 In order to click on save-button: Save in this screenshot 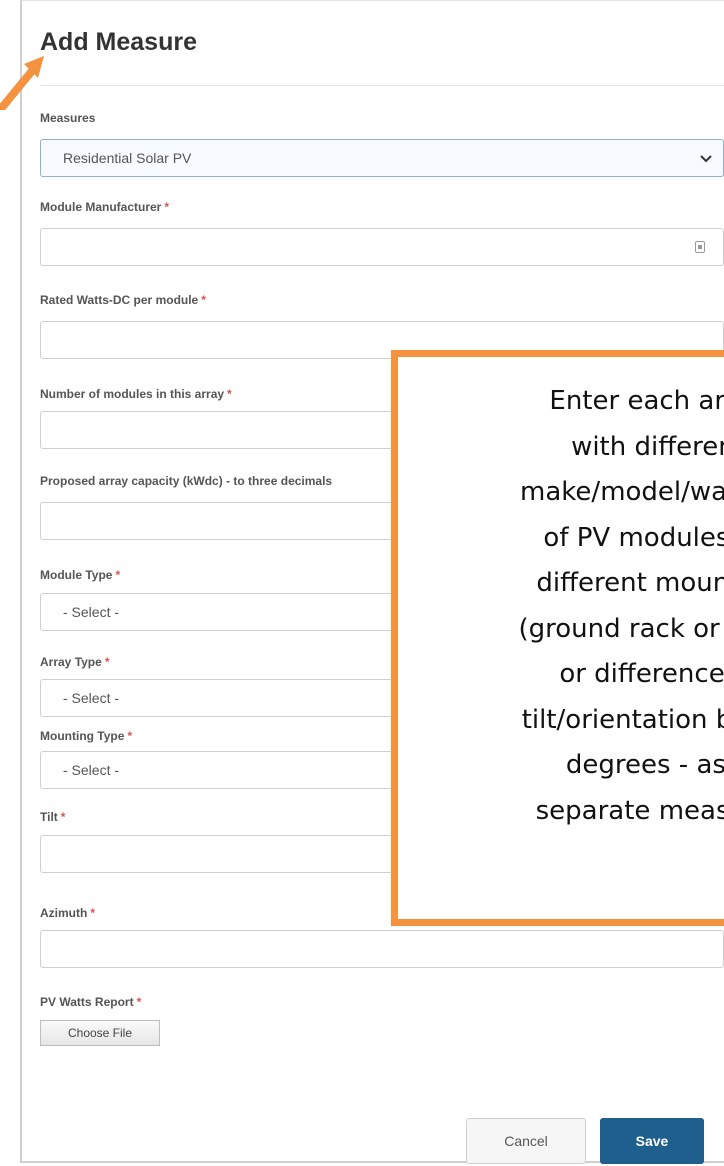, I will do `click(652, 1141)`.